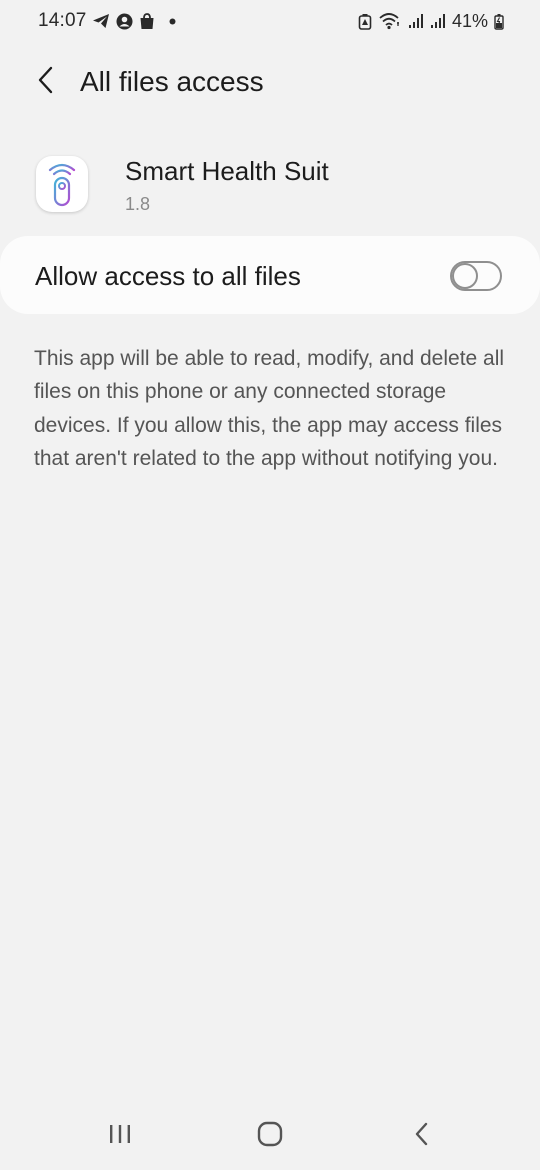 The width and height of the screenshot is (540, 1170). I want to click on status-right-icons: 41%, so click(431, 21).